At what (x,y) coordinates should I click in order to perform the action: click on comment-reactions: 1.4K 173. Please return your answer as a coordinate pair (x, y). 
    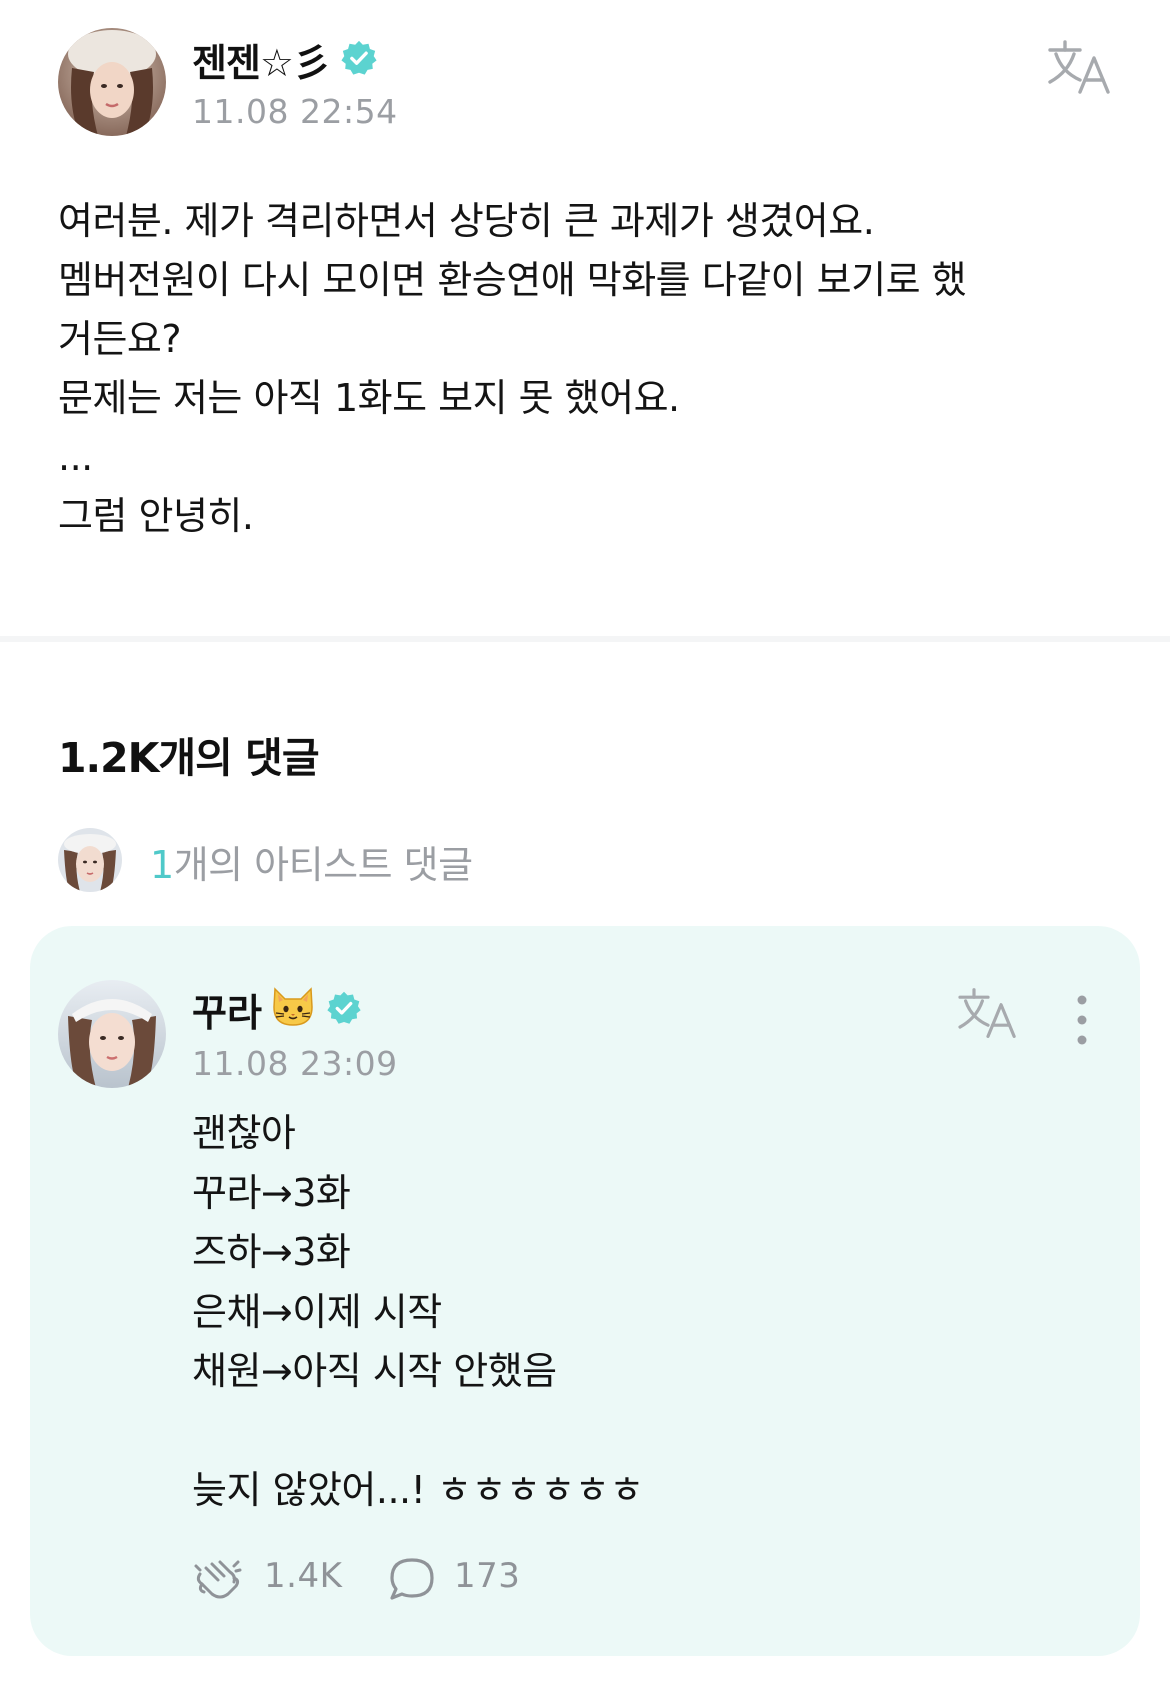
    Looking at the image, I should click on (492, 1578).